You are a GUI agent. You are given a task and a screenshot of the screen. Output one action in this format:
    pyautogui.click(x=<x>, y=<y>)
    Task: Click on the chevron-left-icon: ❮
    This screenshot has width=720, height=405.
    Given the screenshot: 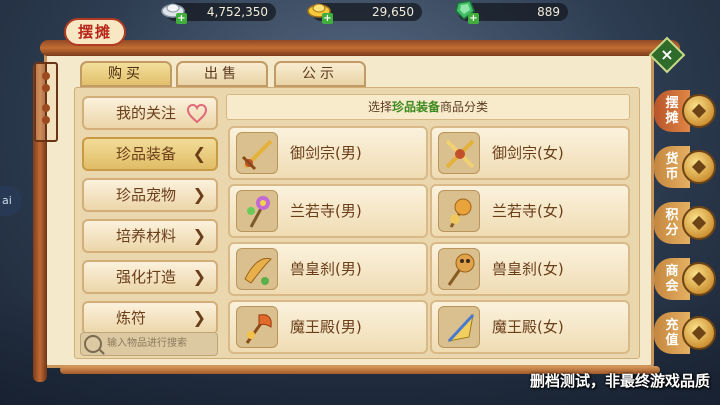 What is the action you would take?
    pyautogui.click(x=199, y=153)
    